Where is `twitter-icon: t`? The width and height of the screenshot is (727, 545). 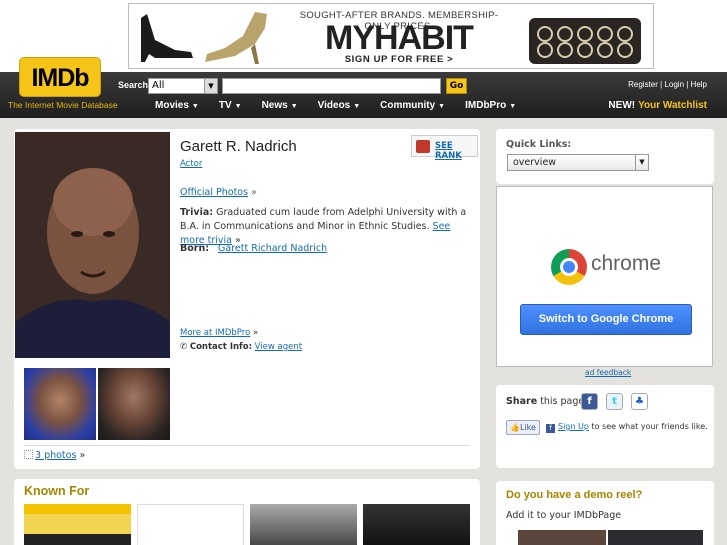
twitter-icon: t is located at coordinates (614, 401).